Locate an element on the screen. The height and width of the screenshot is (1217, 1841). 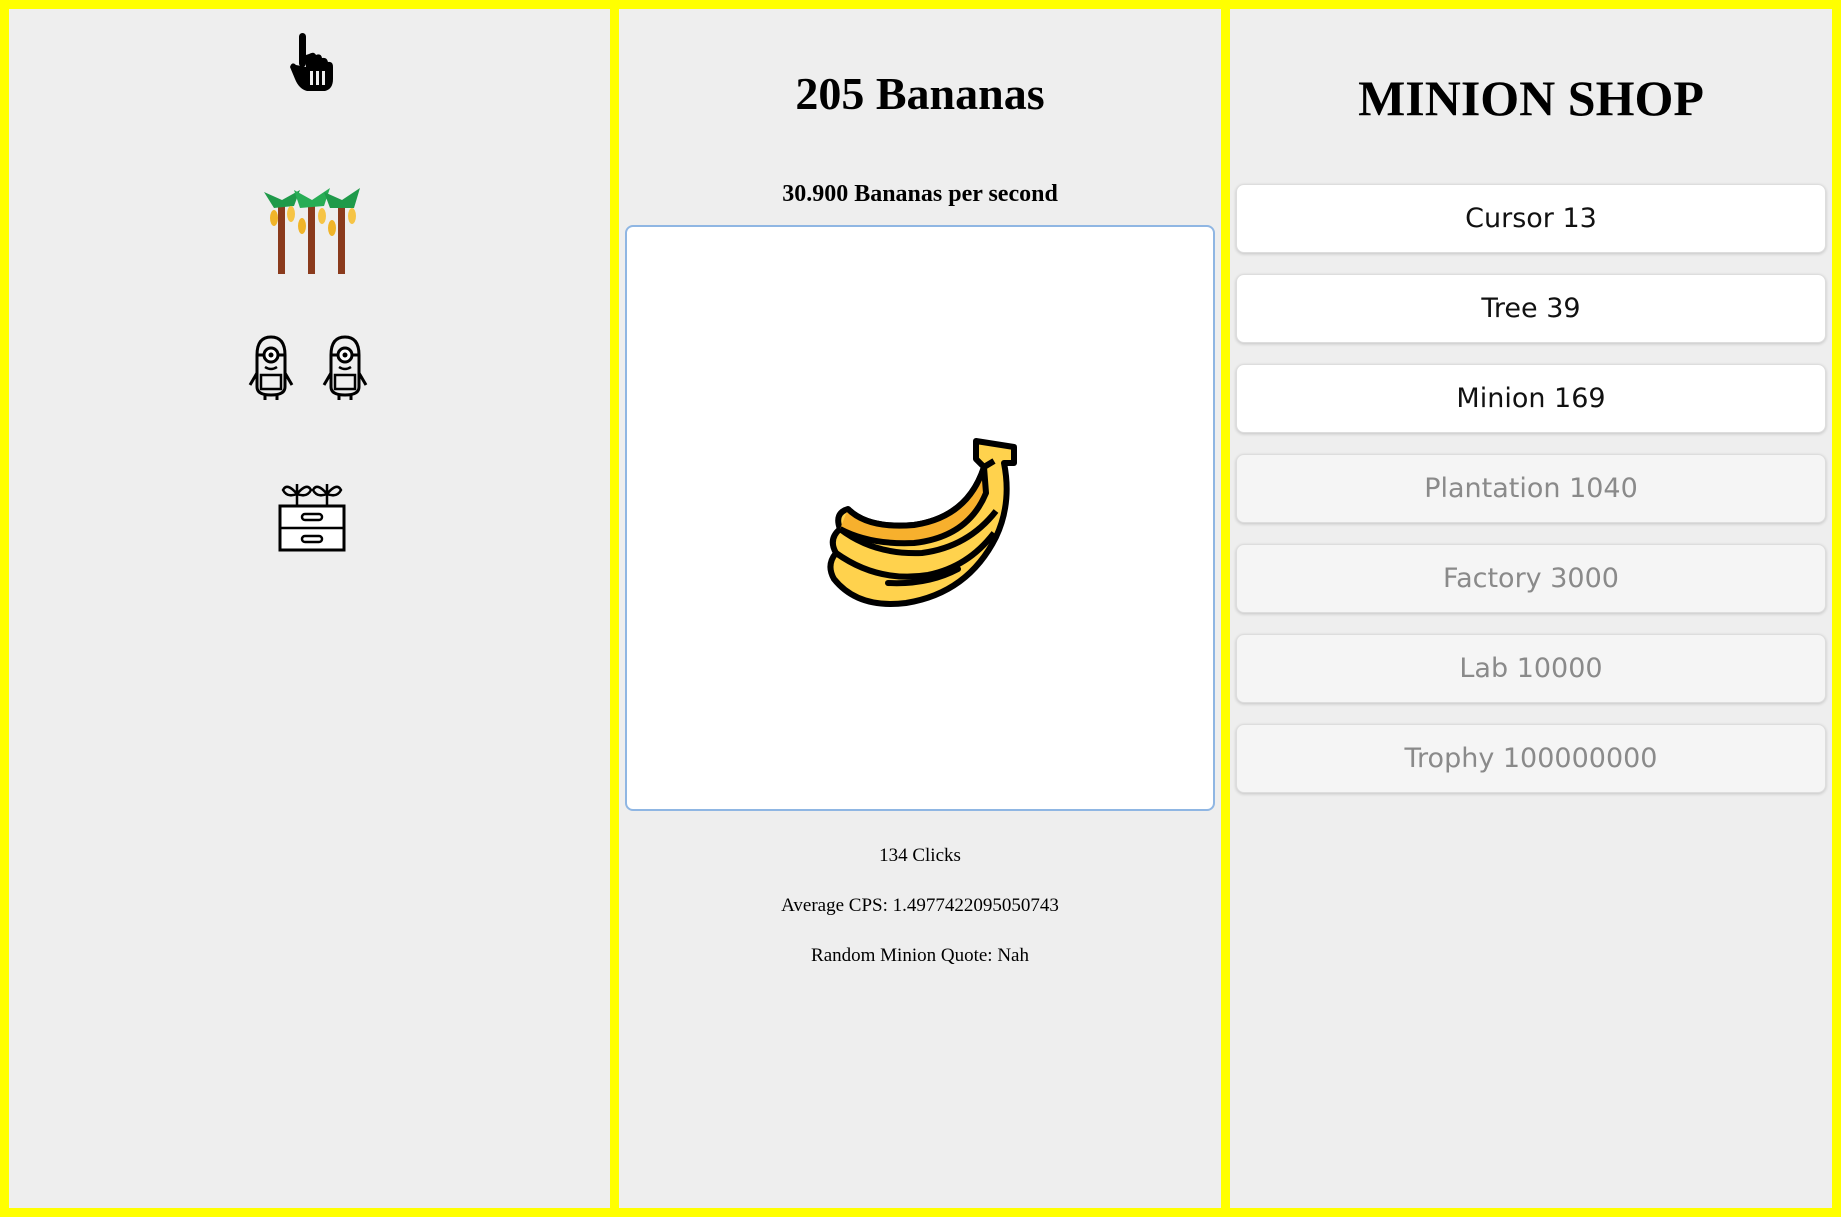
click-count: 134 Clicks is located at coordinates (920, 855).